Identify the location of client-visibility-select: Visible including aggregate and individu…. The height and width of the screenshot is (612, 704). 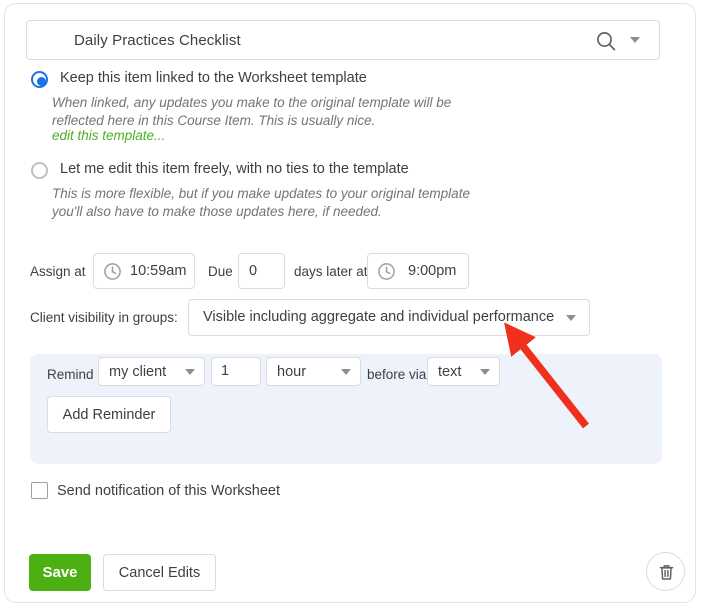
(389, 317).